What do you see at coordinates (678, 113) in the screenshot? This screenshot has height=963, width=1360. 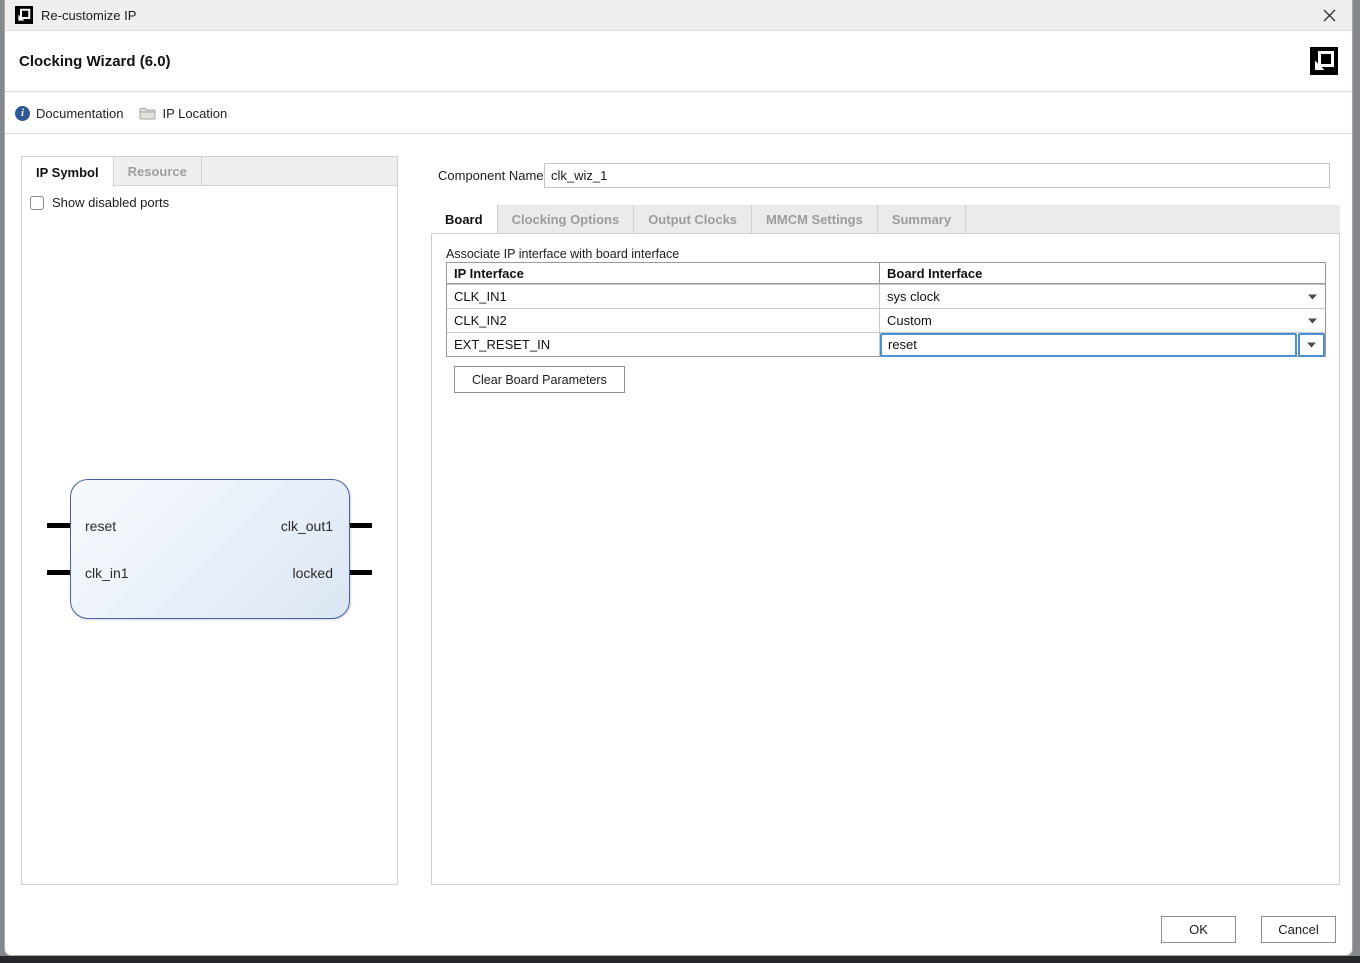 I see `toolbar: i Documentation IP Location` at bounding box center [678, 113].